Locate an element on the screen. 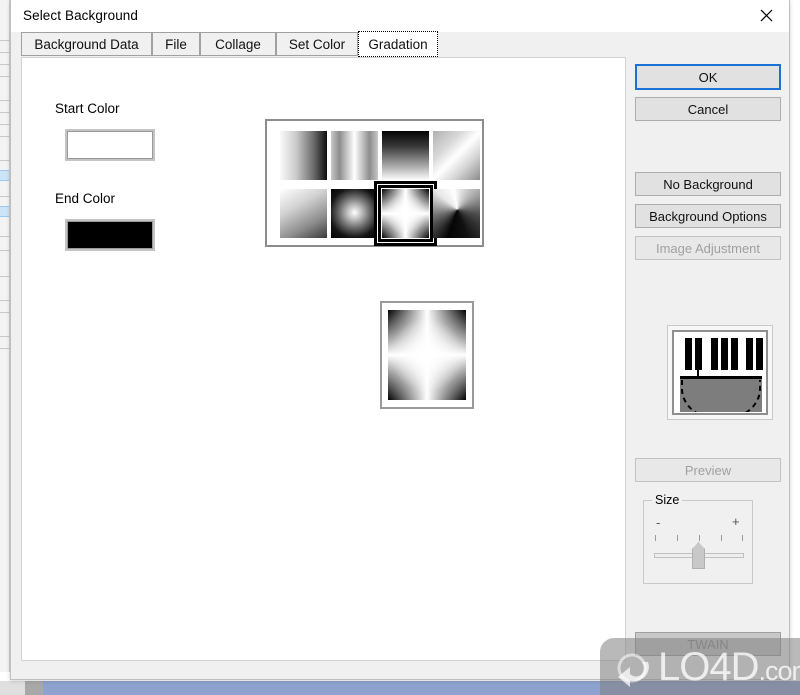 This screenshot has width=800, height=695. tab-label: Set Color is located at coordinates (317, 44).